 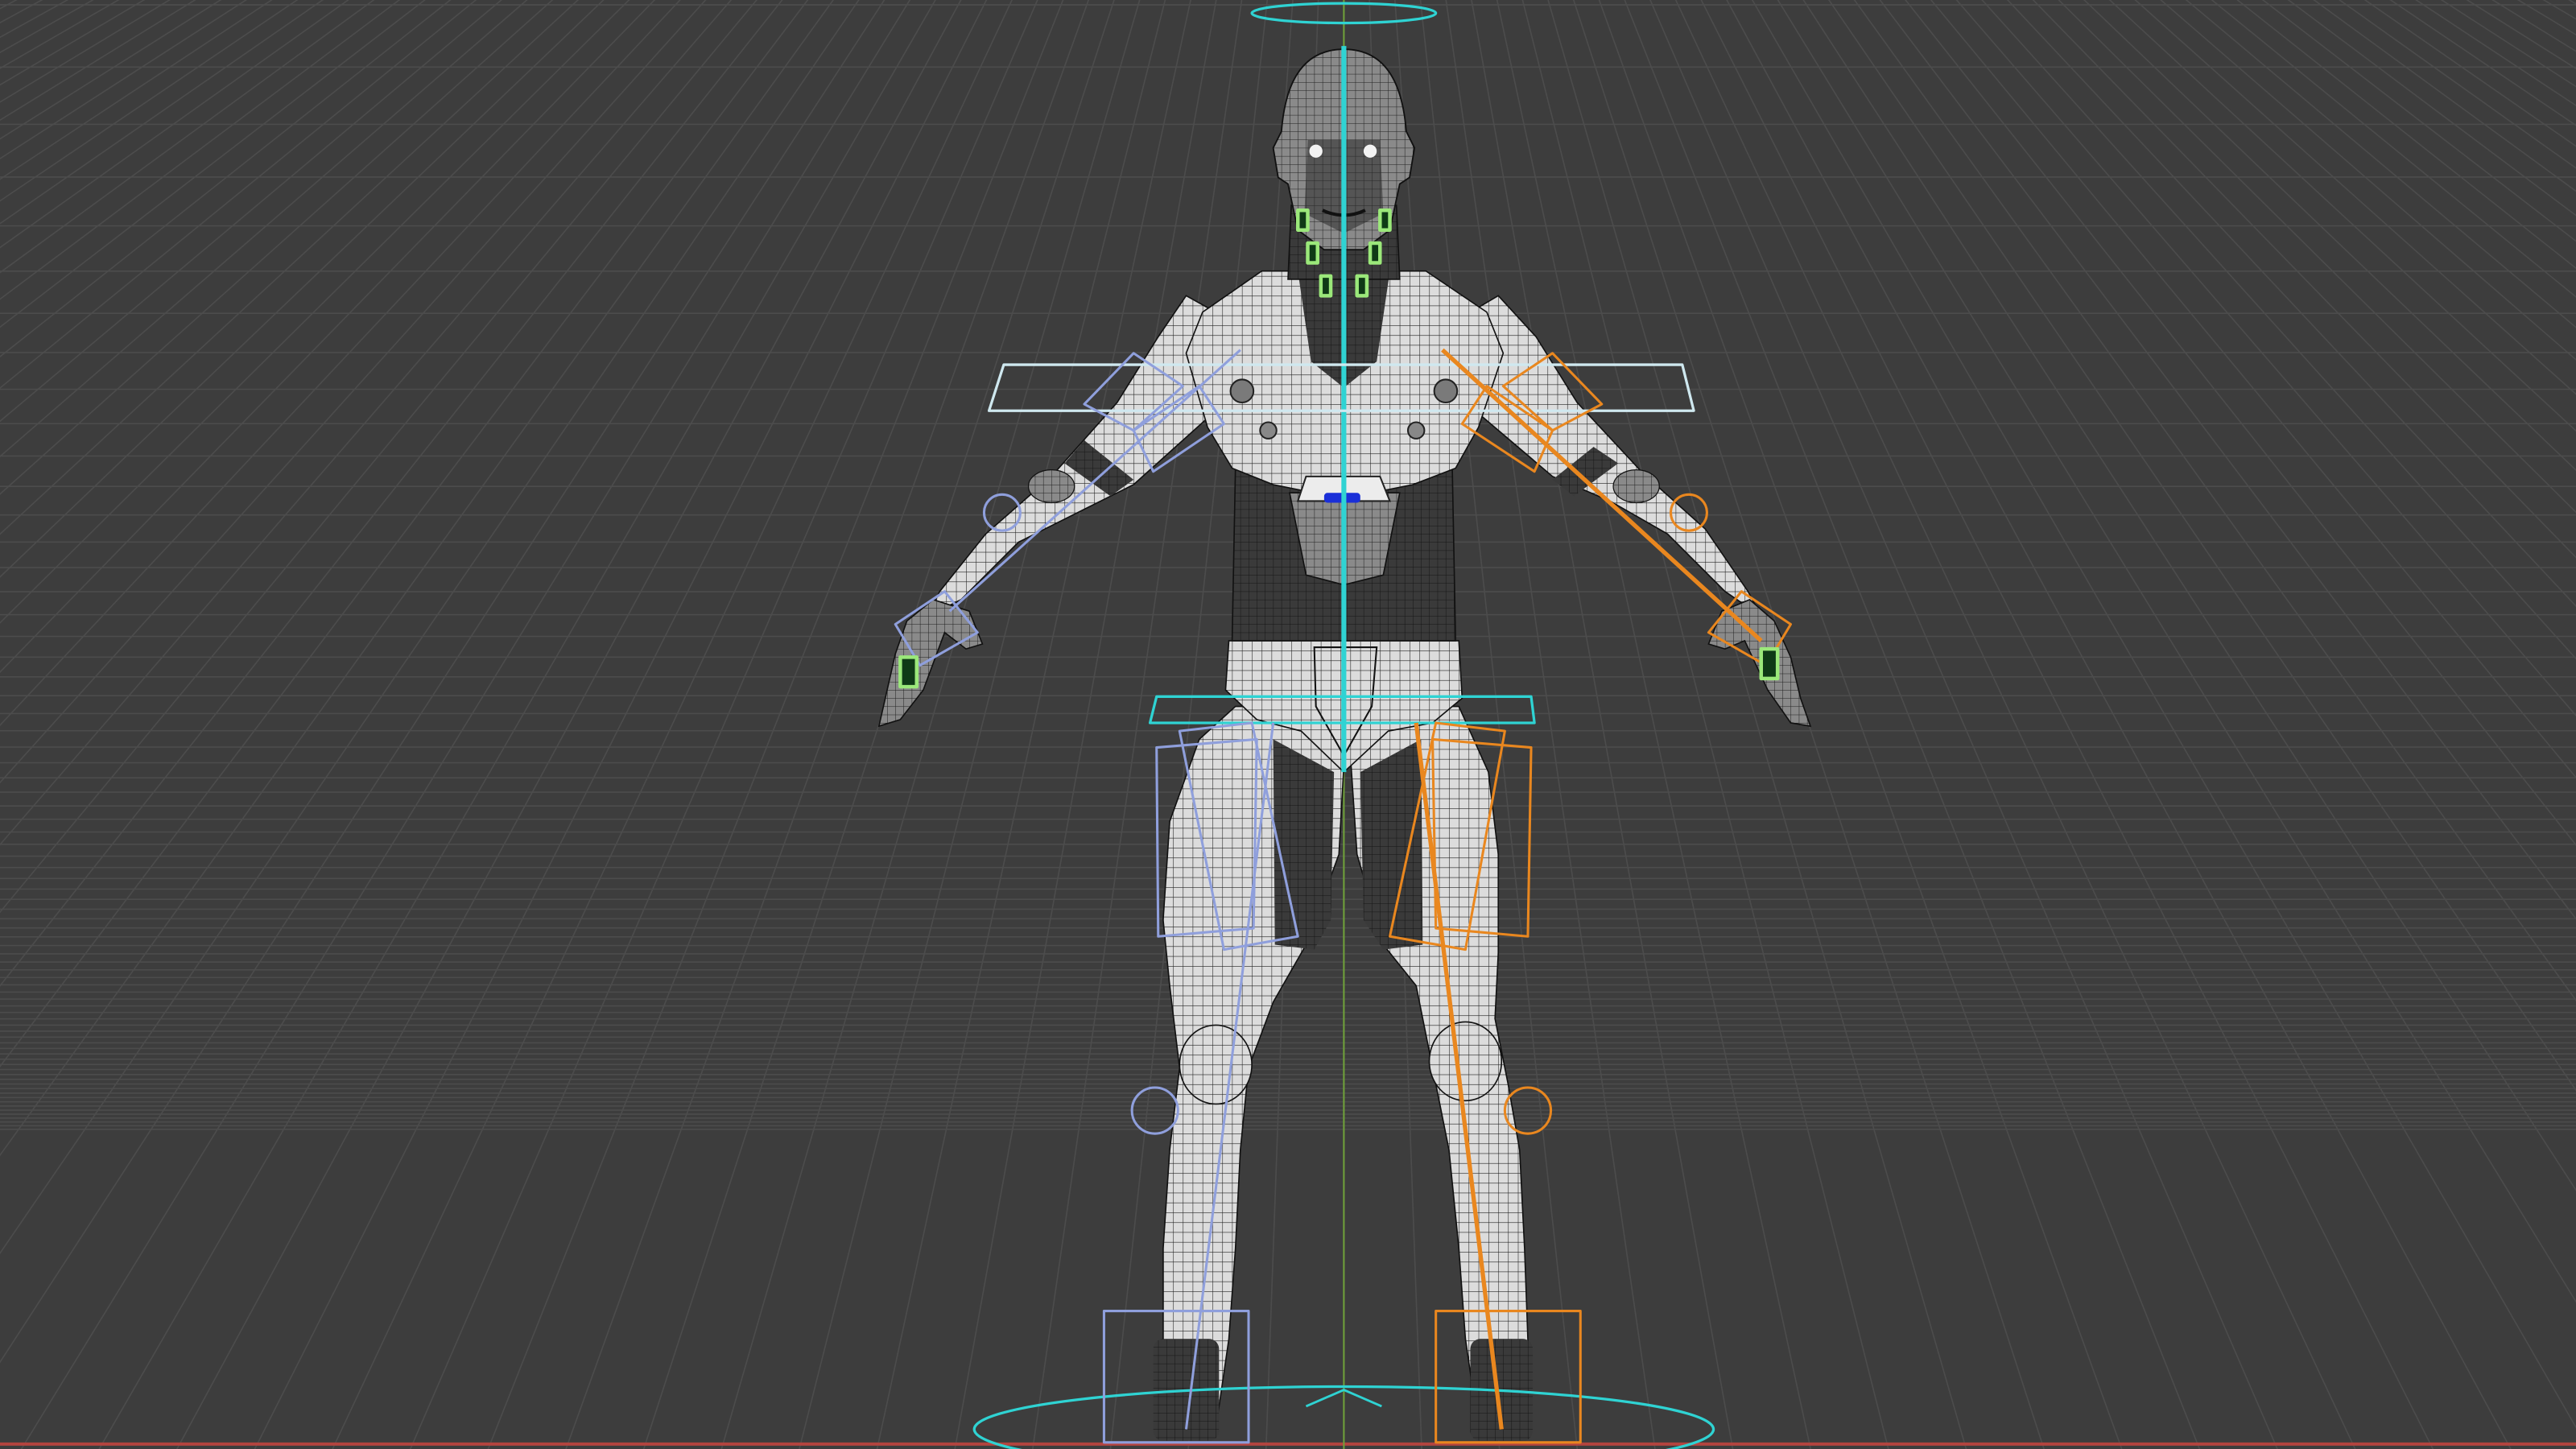 I want to click on left-elbow-joint, so click(x=1051, y=486).